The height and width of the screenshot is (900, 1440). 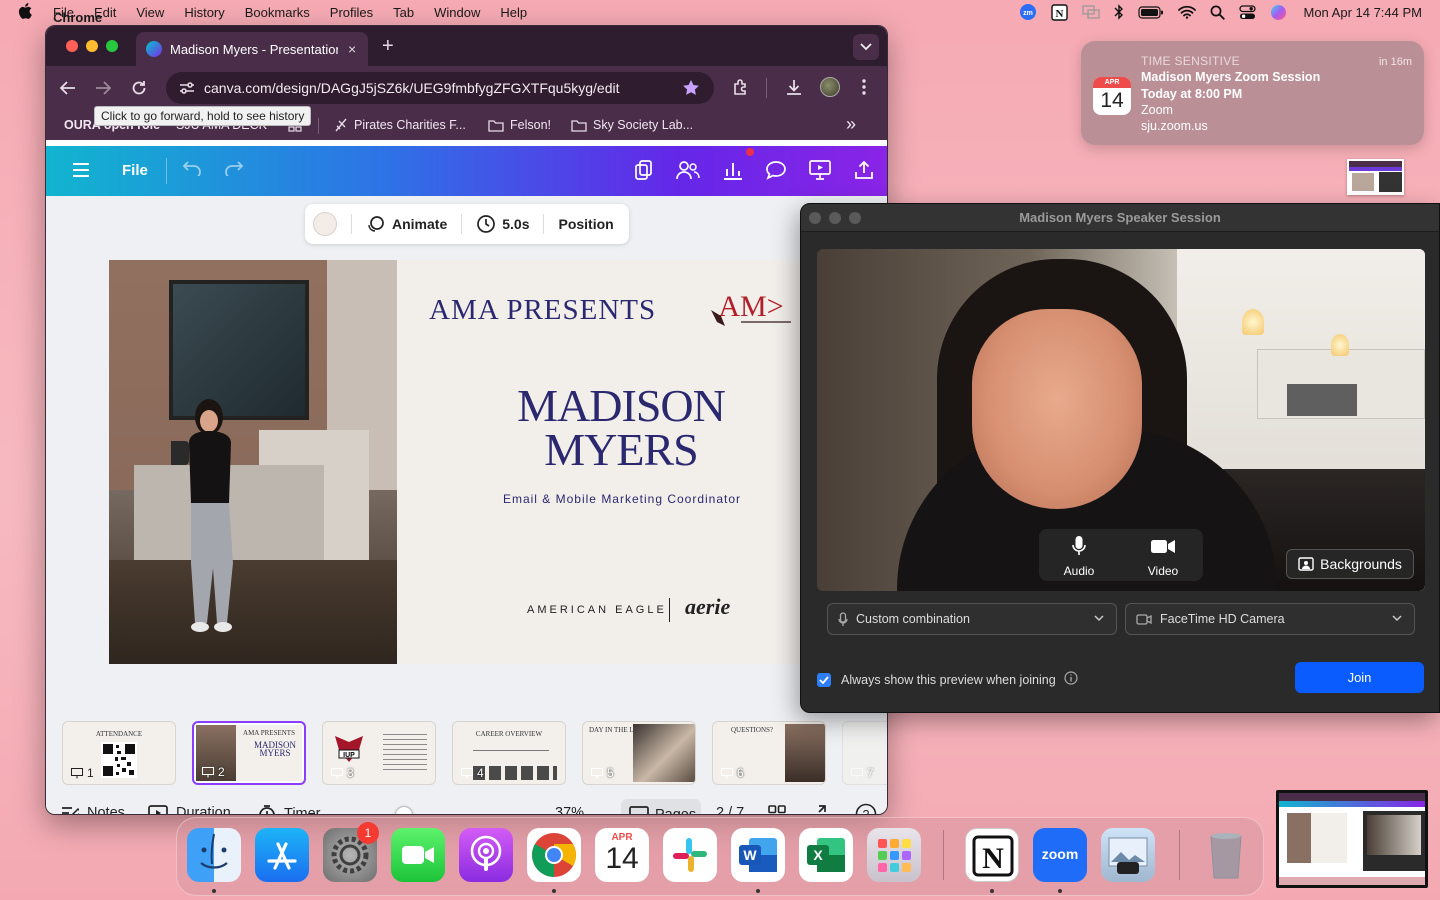 What do you see at coordinates (252, 49) in the screenshot?
I see `tab-canva-presentation: Madison Myers - Presentation ×` at bounding box center [252, 49].